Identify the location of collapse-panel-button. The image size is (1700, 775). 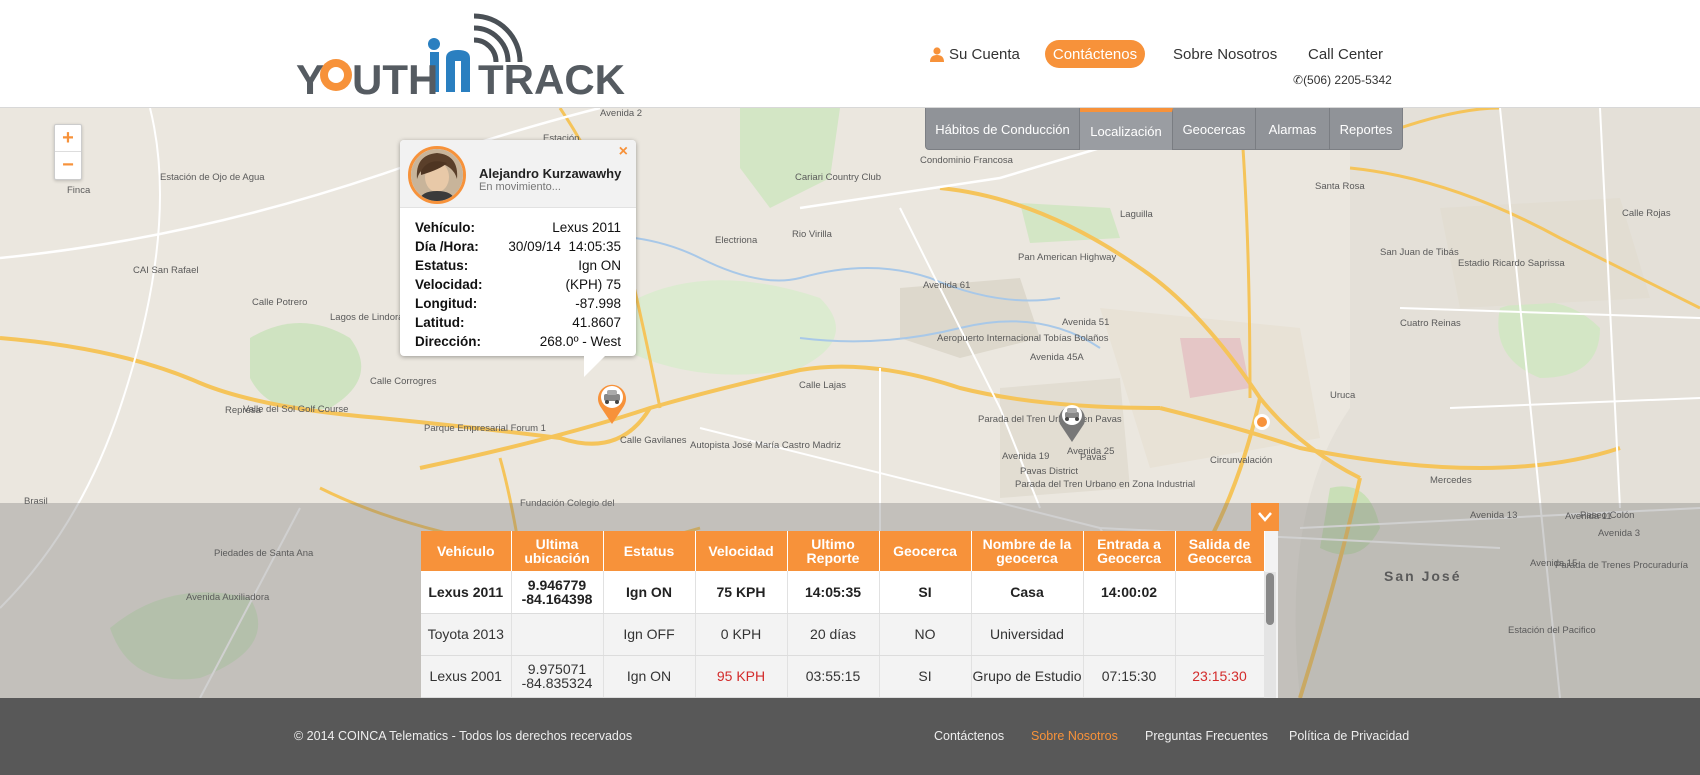
(1265, 517).